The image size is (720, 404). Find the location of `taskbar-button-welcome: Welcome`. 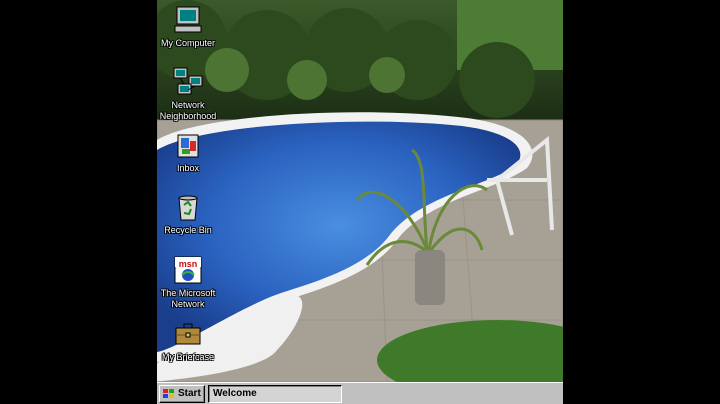

taskbar-button-welcome: Welcome is located at coordinates (275, 393).